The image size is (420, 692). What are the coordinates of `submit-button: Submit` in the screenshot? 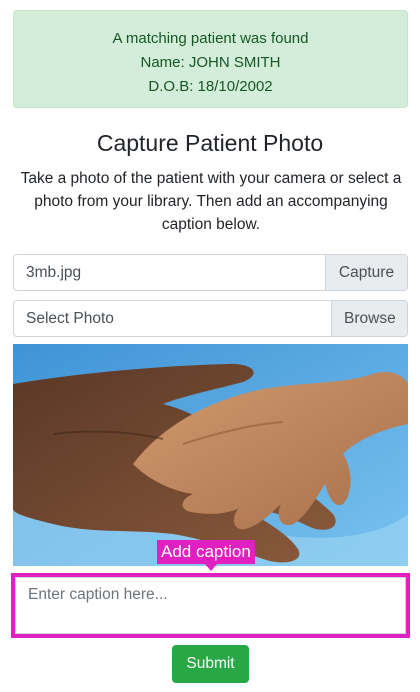 It's located at (210, 664).